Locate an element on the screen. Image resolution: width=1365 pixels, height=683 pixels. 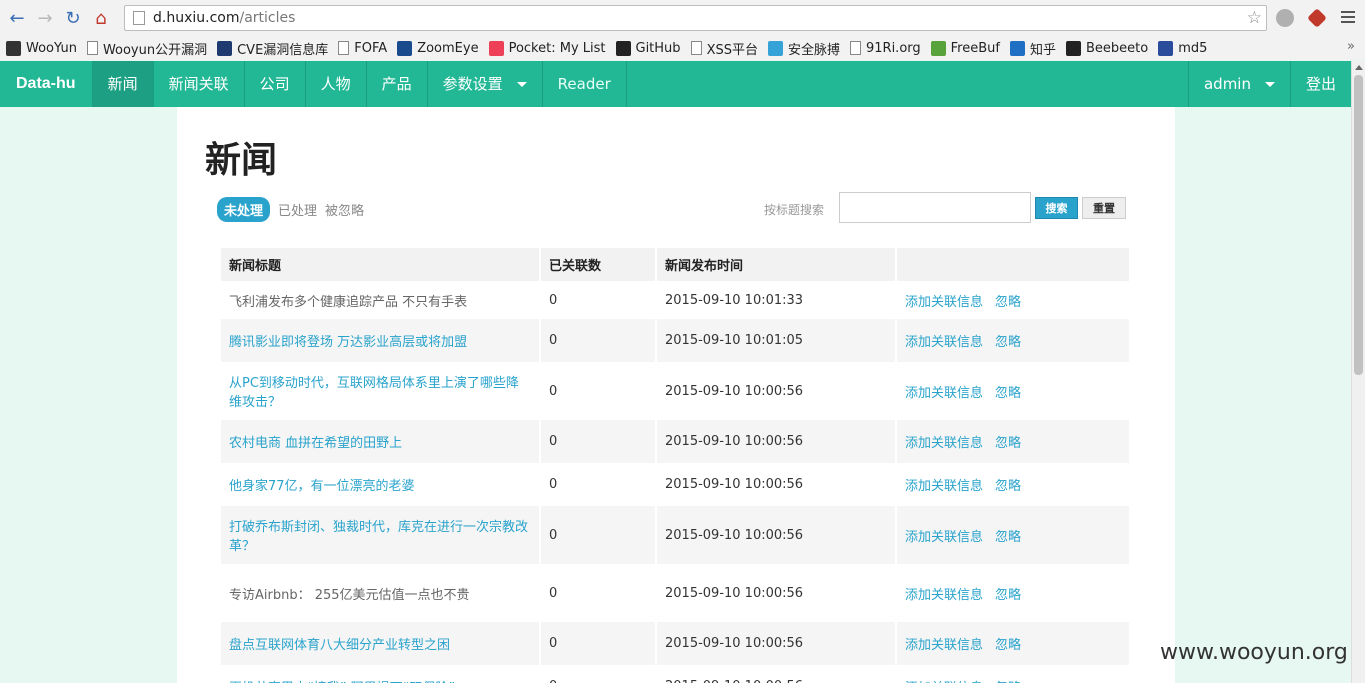
bookmark-item: FOFA is located at coordinates (362, 48).